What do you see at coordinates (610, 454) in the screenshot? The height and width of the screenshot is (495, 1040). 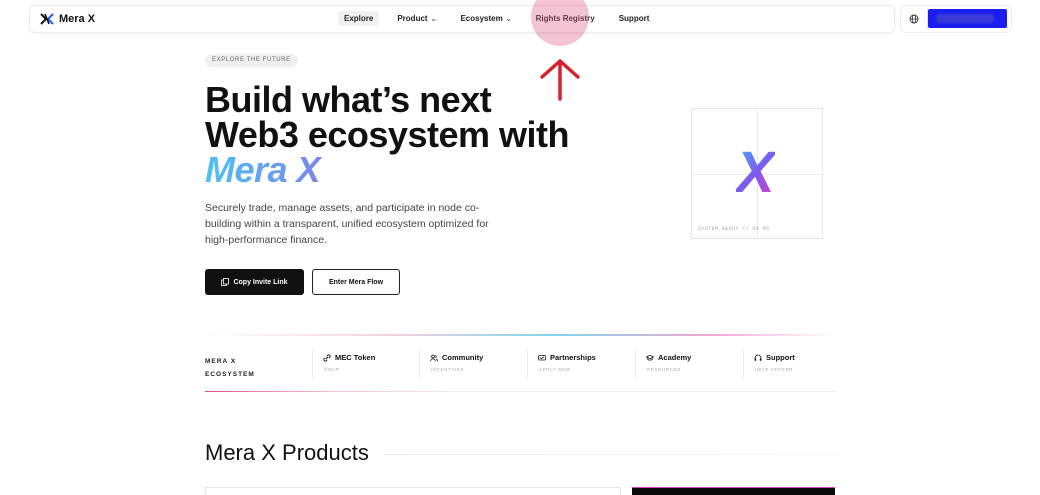 I see `section-divider` at bounding box center [610, 454].